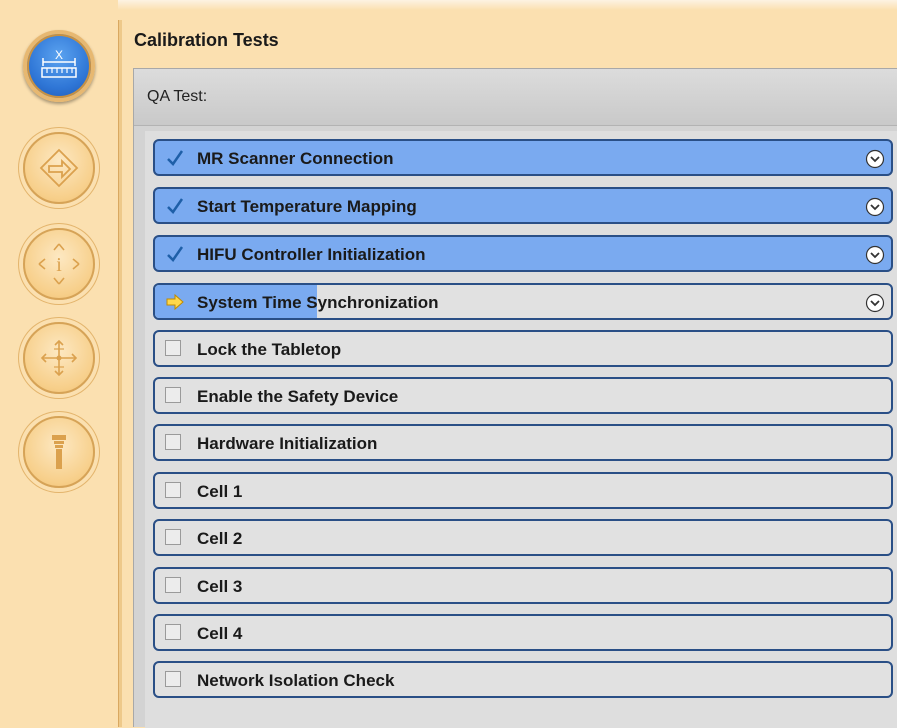  What do you see at coordinates (59, 55) in the screenshot?
I see `svg-text: X` at bounding box center [59, 55].